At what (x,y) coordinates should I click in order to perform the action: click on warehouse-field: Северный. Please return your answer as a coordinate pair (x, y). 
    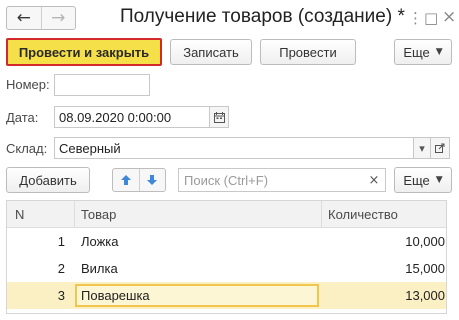
    Looking at the image, I should click on (234, 148).